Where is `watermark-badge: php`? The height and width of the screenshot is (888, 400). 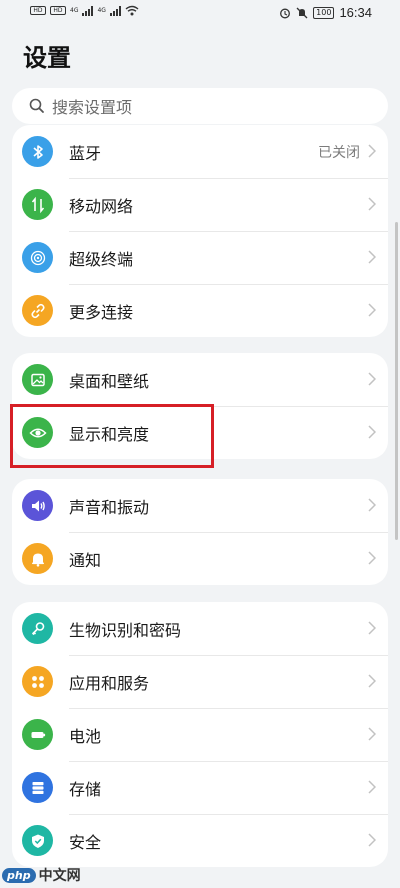
watermark-badge: php is located at coordinates (19, 875).